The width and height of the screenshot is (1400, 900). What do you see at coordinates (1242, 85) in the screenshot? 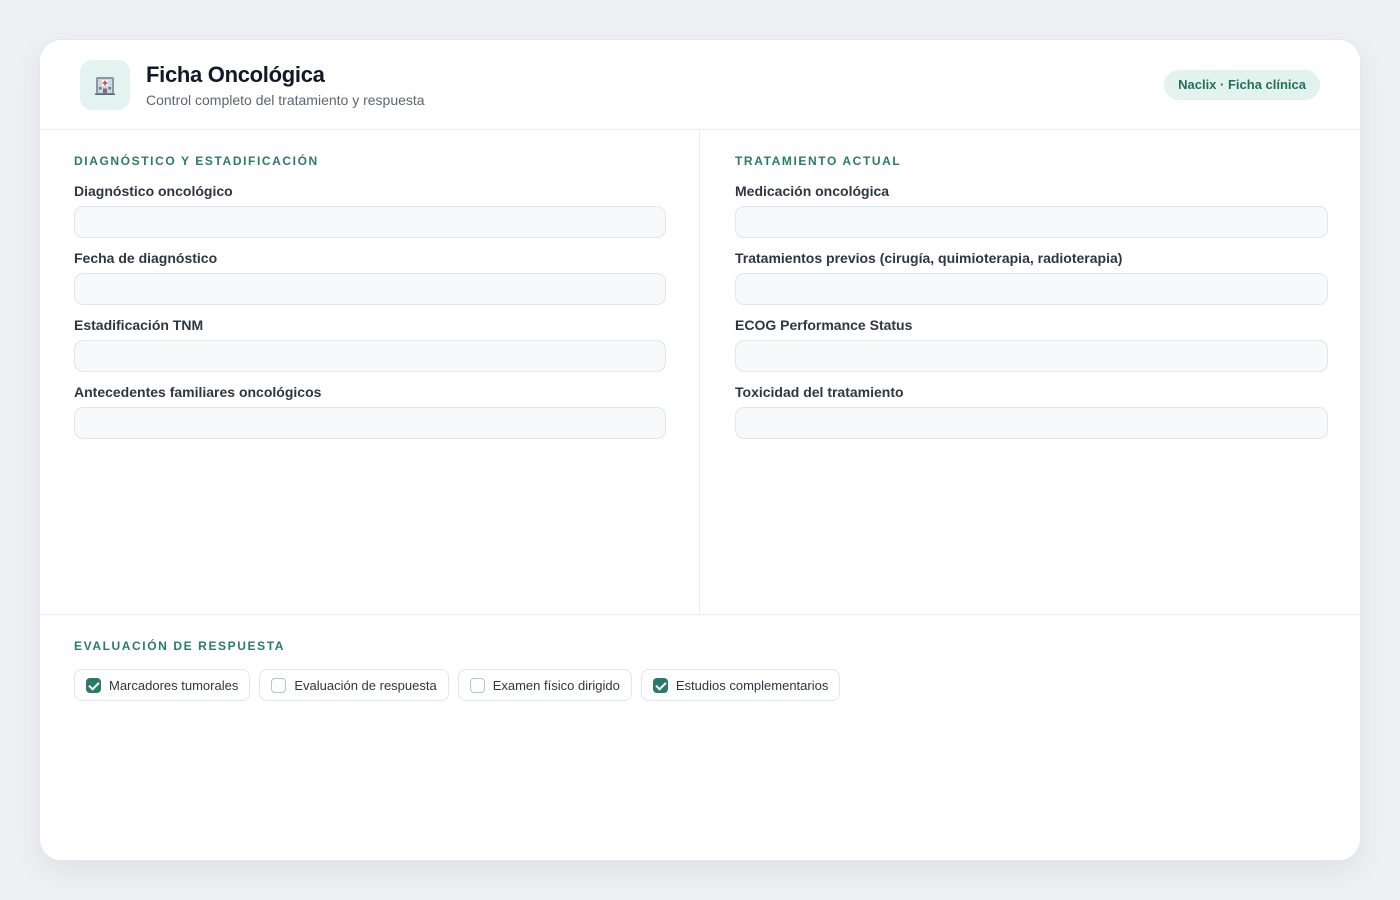
I see `app-badge: Naclix · Ficha clínica` at bounding box center [1242, 85].